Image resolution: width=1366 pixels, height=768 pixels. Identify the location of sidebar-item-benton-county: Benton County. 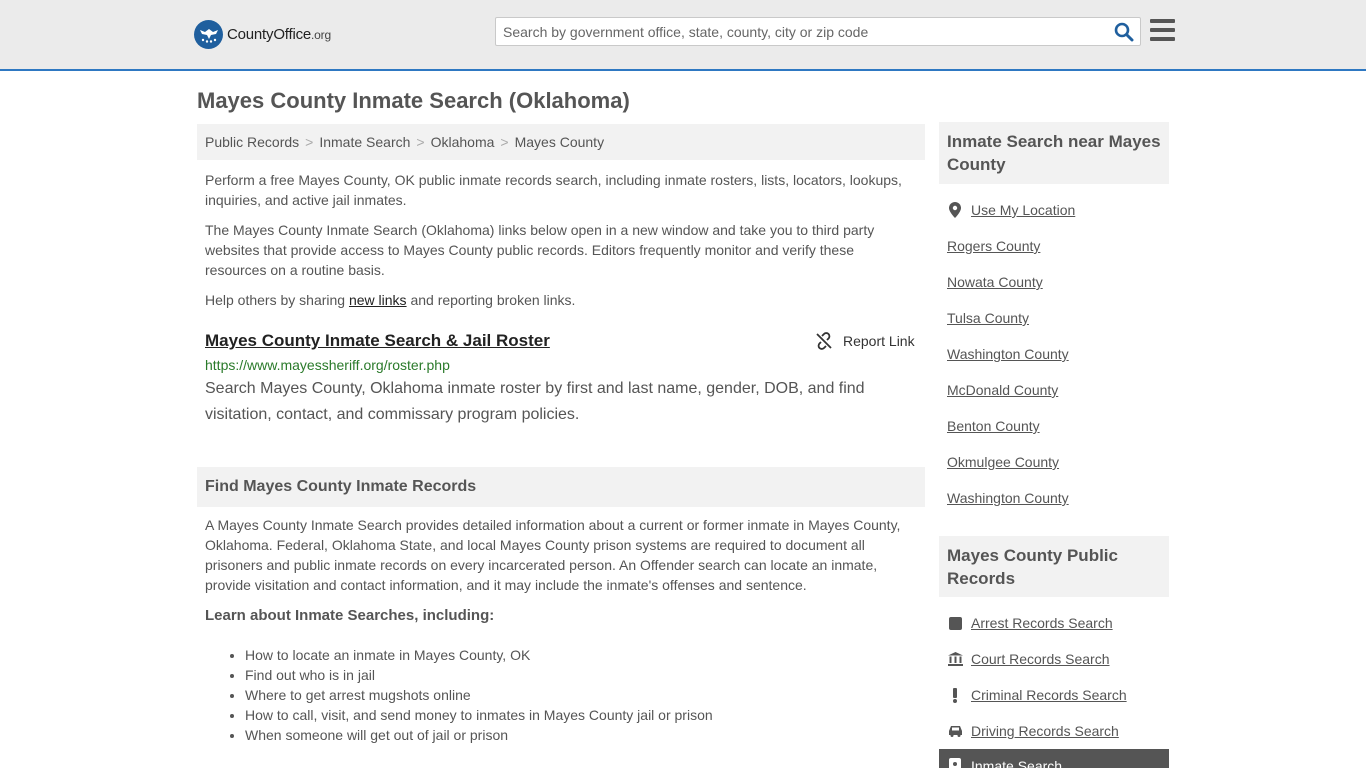
(993, 426).